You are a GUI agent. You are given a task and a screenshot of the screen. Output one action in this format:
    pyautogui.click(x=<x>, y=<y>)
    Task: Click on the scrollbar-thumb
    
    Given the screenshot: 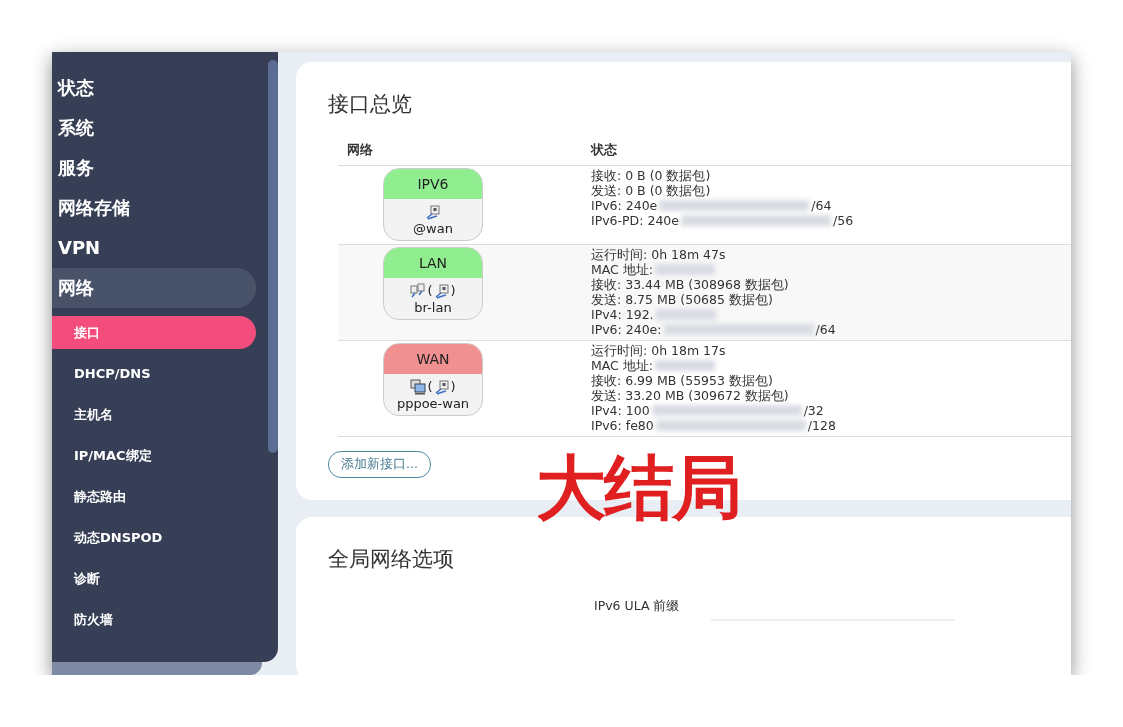 What is the action you would take?
    pyautogui.click(x=273, y=256)
    